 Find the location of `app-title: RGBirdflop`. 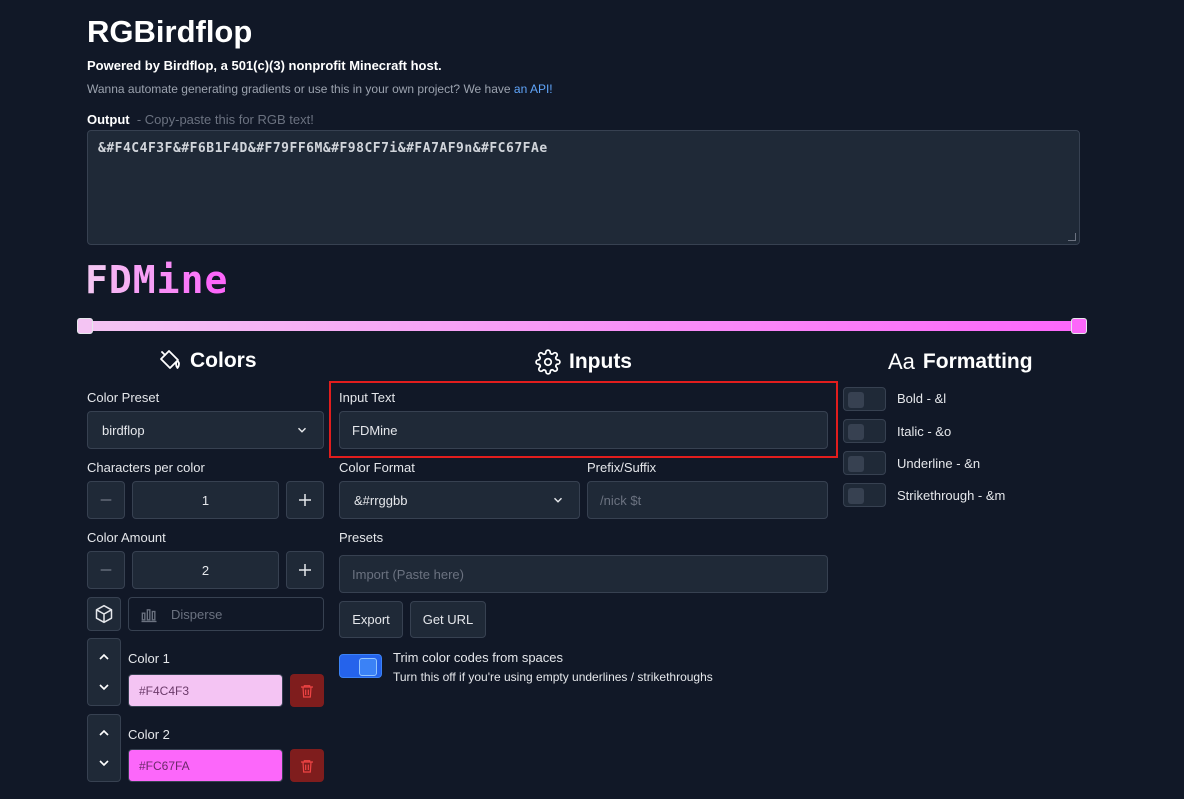

app-title: RGBirdflop is located at coordinates (170, 31).